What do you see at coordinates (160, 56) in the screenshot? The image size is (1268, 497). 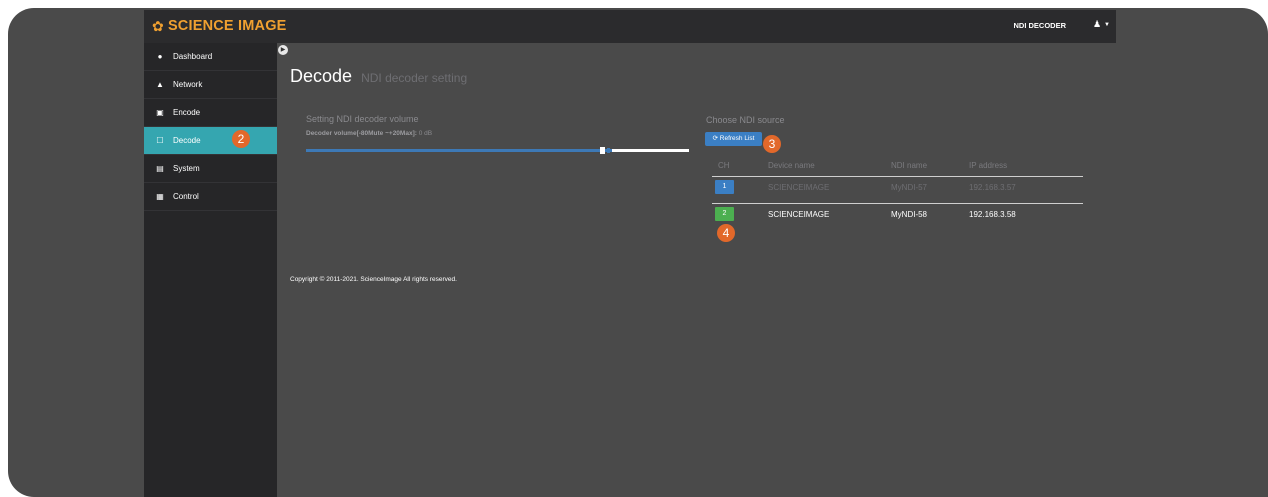 I see `dashboard-icon: ●` at bounding box center [160, 56].